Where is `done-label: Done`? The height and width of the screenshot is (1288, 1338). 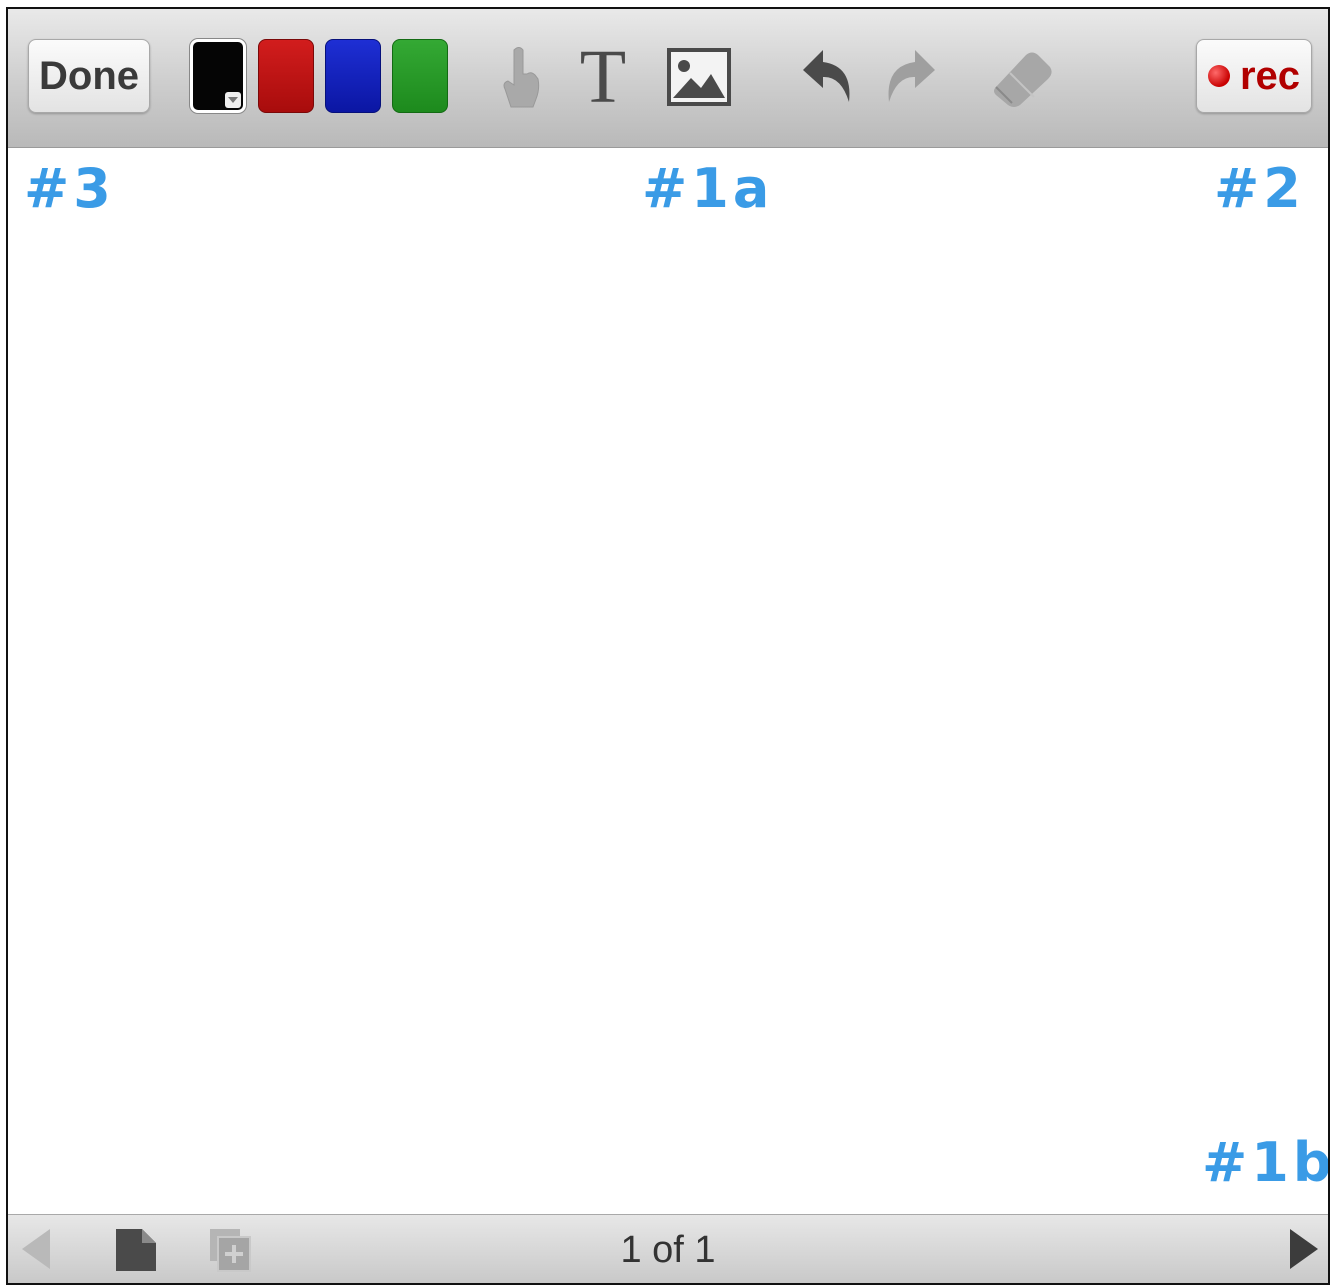
done-label: Done is located at coordinates (89, 75).